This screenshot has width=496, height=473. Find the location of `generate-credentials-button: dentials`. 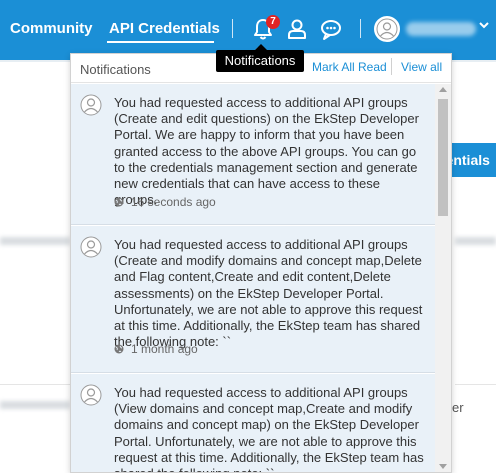

generate-credentials-button: dentials is located at coordinates (470, 160).